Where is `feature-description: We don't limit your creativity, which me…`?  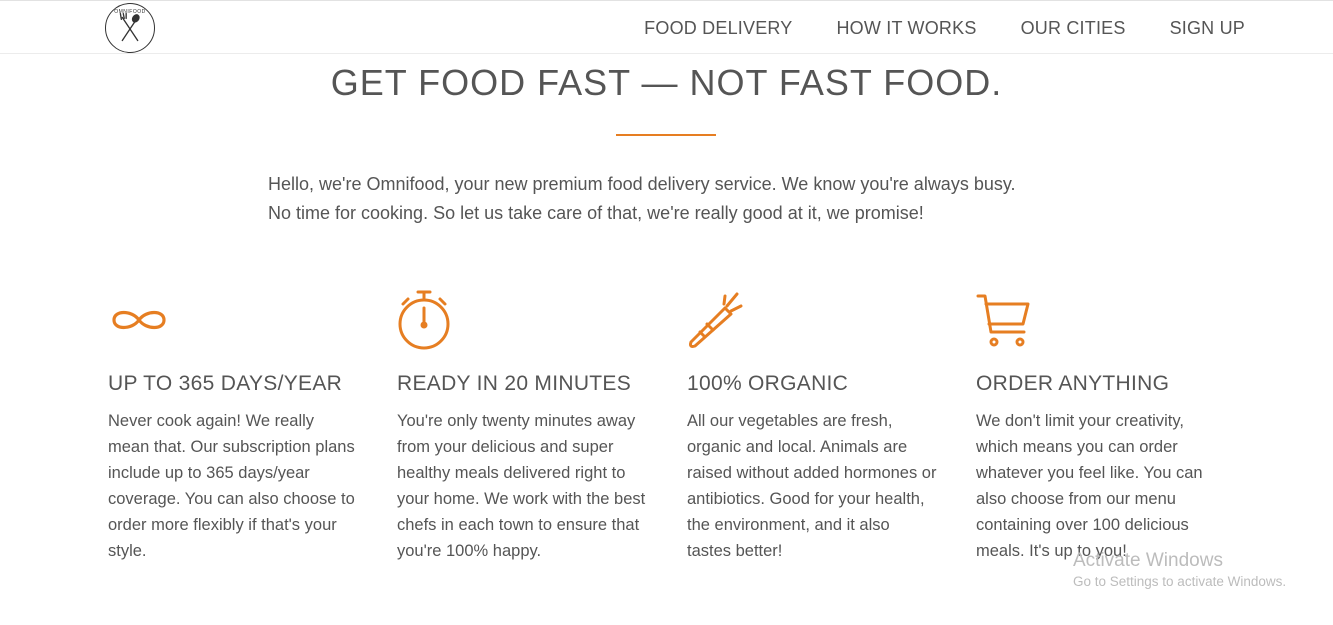 feature-description: We don't limit your creativity, which me… is located at coordinates (1089, 486).